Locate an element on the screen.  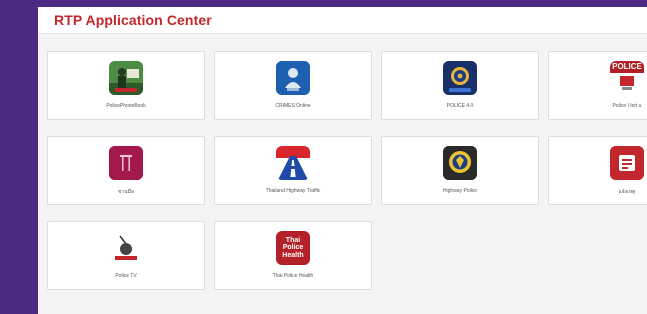
red-door-icon is located at coordinates (126, 163).